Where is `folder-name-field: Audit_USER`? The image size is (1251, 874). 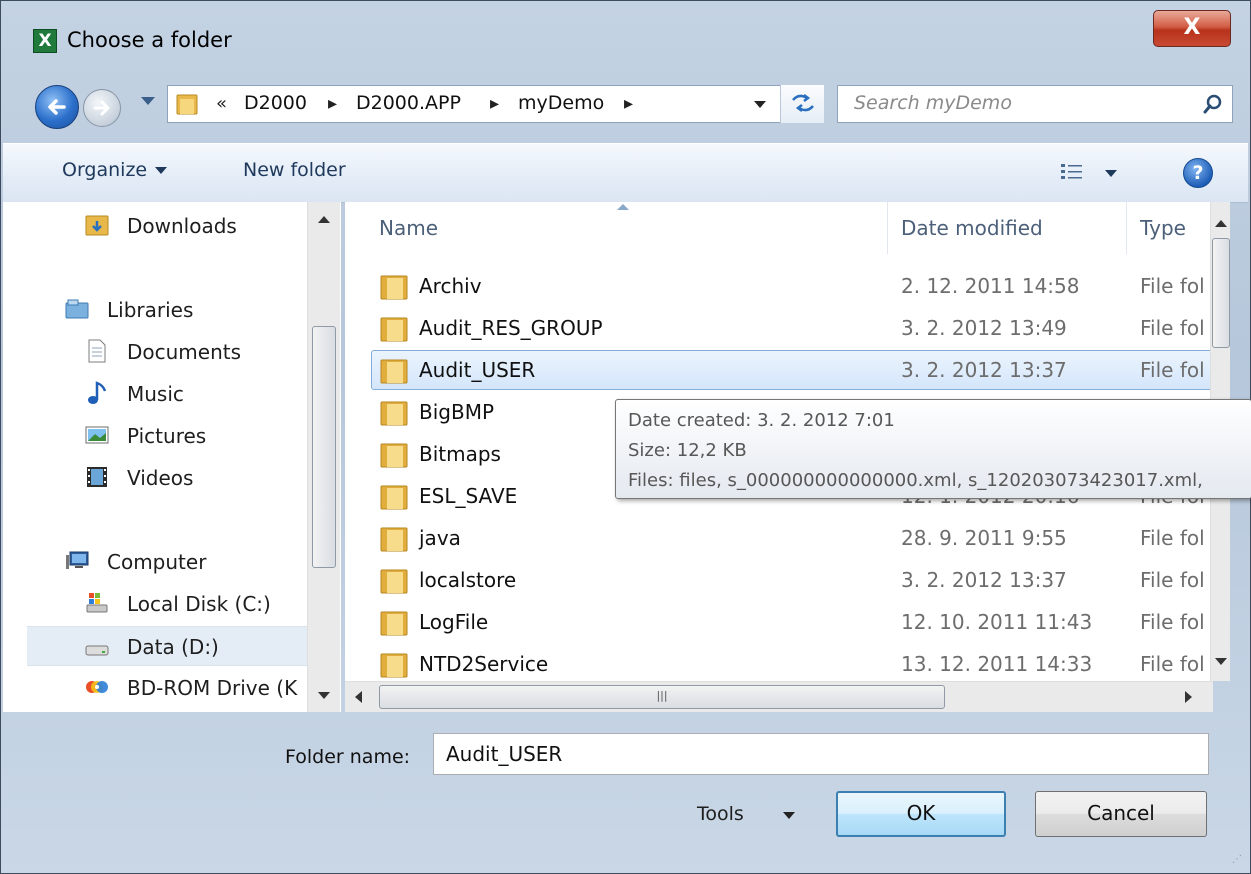 folder-name-field: Audit_USER is located at coordinates (821, 754).